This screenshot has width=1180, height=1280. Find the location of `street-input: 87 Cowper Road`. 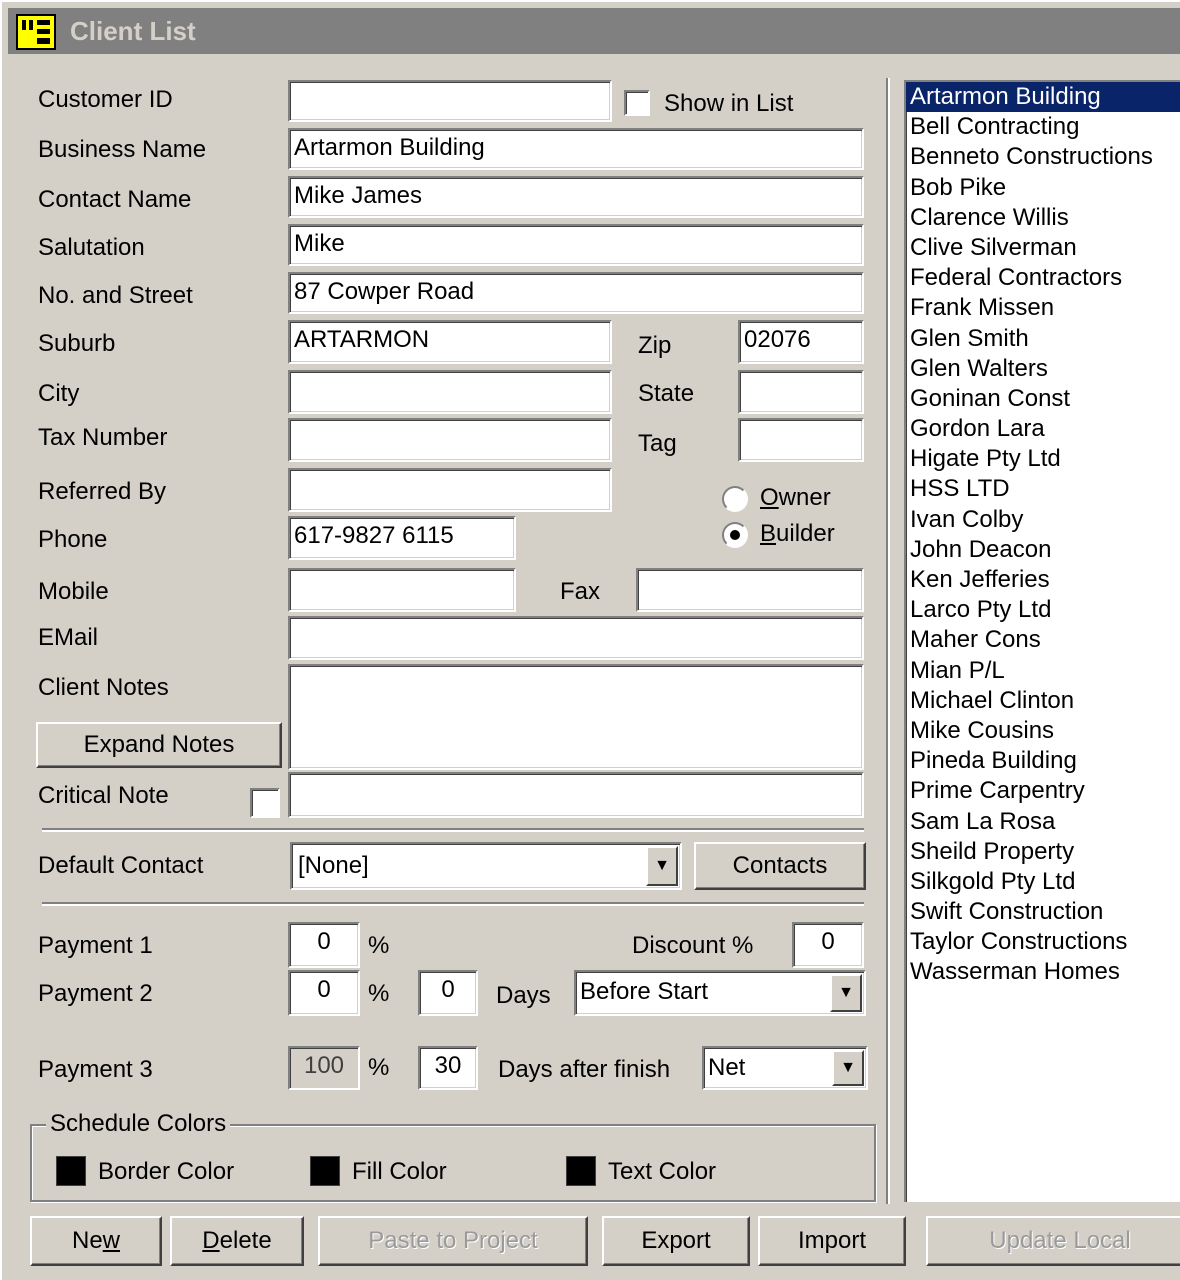

street-input: 87 Cowper Road is located at coordinates (576, 293).